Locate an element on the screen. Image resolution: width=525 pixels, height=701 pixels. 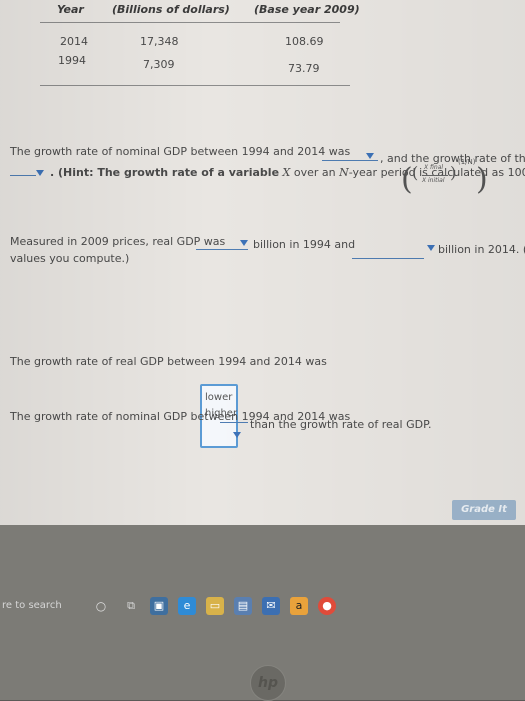
amazon-icon: a is located at coordinates (299, 606).